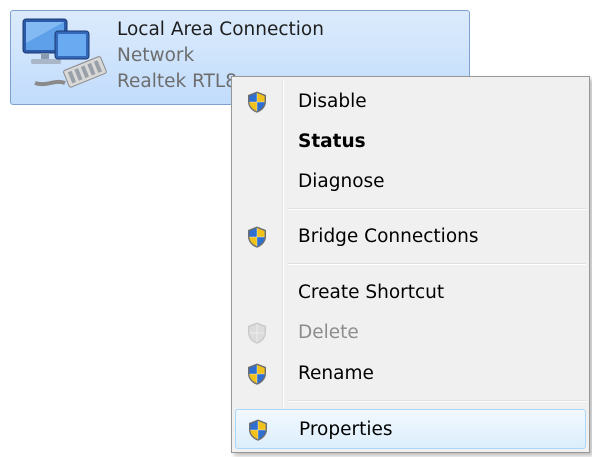 This screenshot has width=592, height=457. What do you see at coordinates (388, 236) in the screenshot?
I see `menu-item-label: Bridge Connections` at bounding box center [388, 236].